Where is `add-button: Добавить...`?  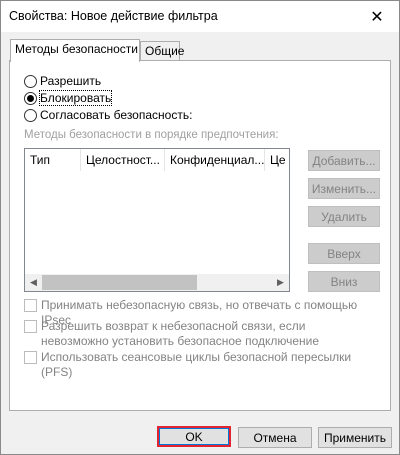
add-button: Добавить... is located at coordinates (344, 160).